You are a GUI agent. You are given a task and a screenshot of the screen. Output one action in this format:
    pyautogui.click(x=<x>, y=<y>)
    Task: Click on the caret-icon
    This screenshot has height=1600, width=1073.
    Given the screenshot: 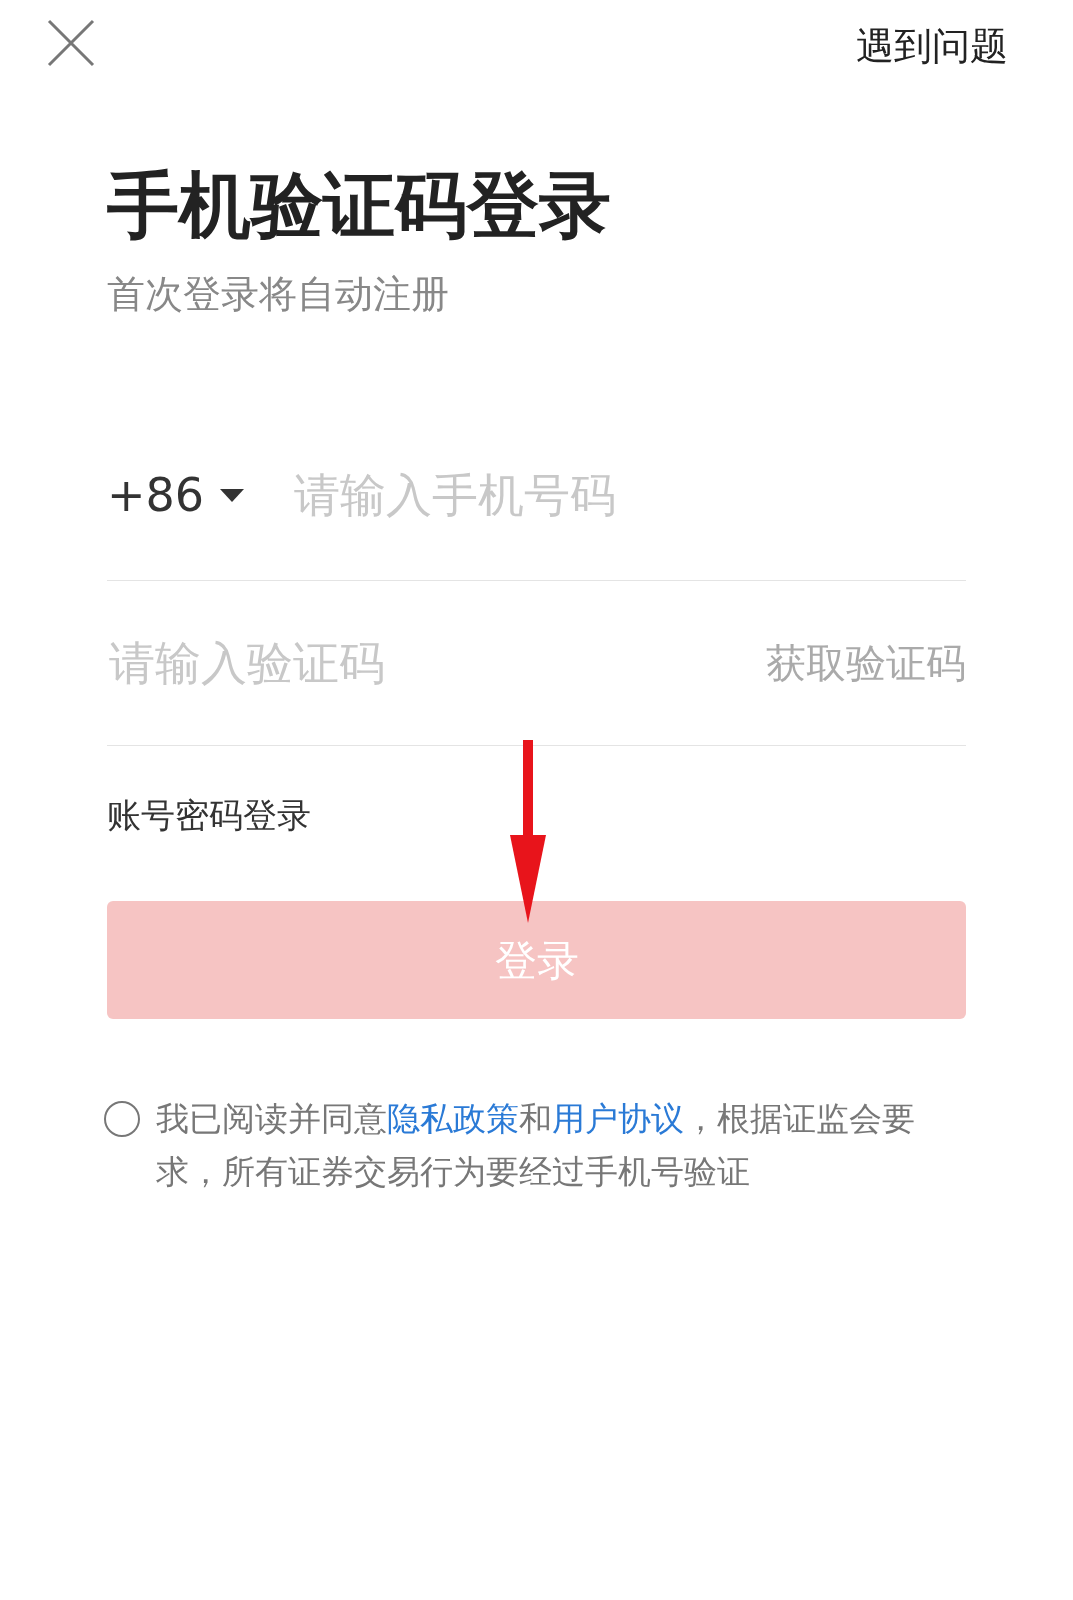 What is the action you would take?
    pyautogui.click(x=232, y=495)
    